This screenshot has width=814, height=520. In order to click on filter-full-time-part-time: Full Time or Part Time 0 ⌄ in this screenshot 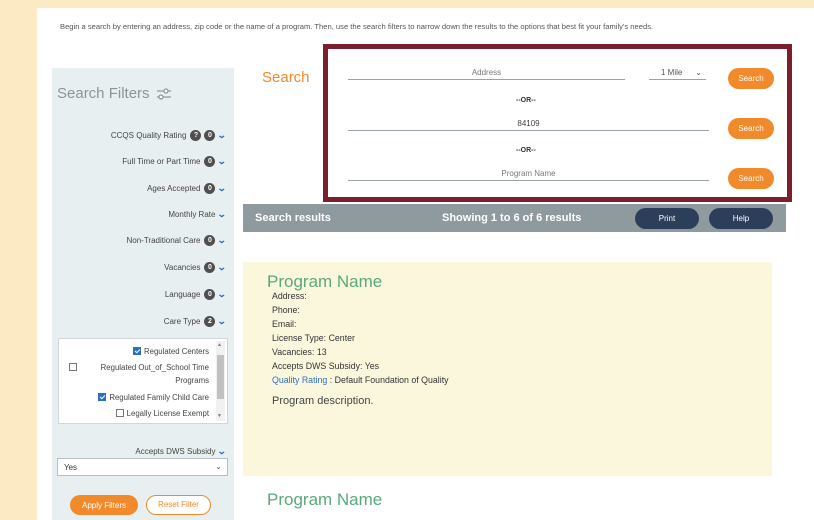, I will do `click(175, 161)`.